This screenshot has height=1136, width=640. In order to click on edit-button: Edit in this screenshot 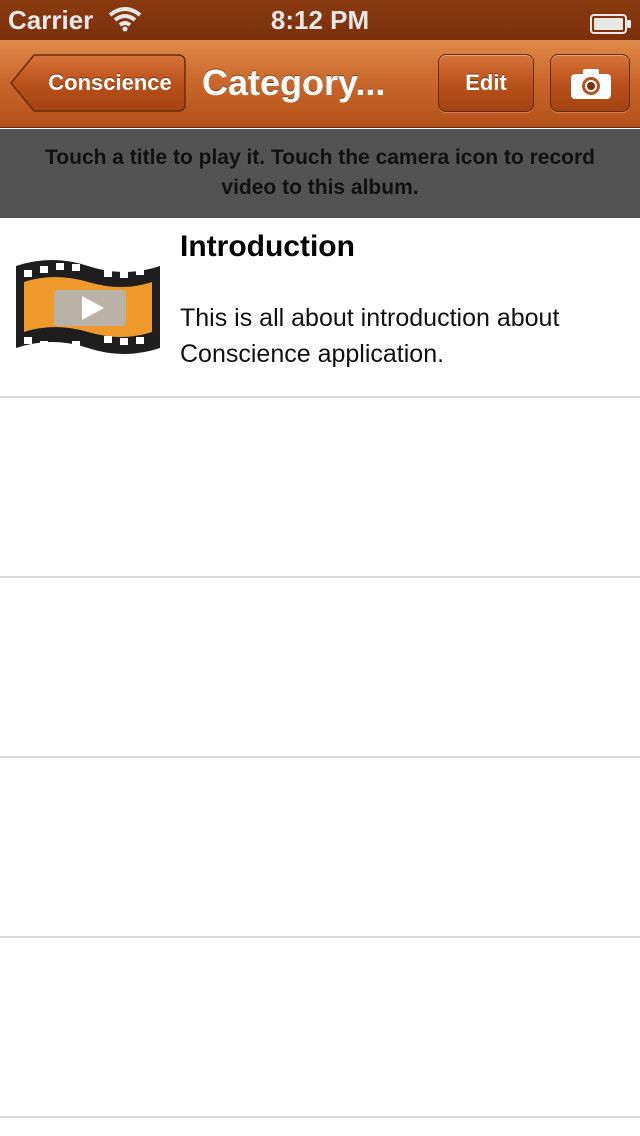, I will do `click(486, 83)`.